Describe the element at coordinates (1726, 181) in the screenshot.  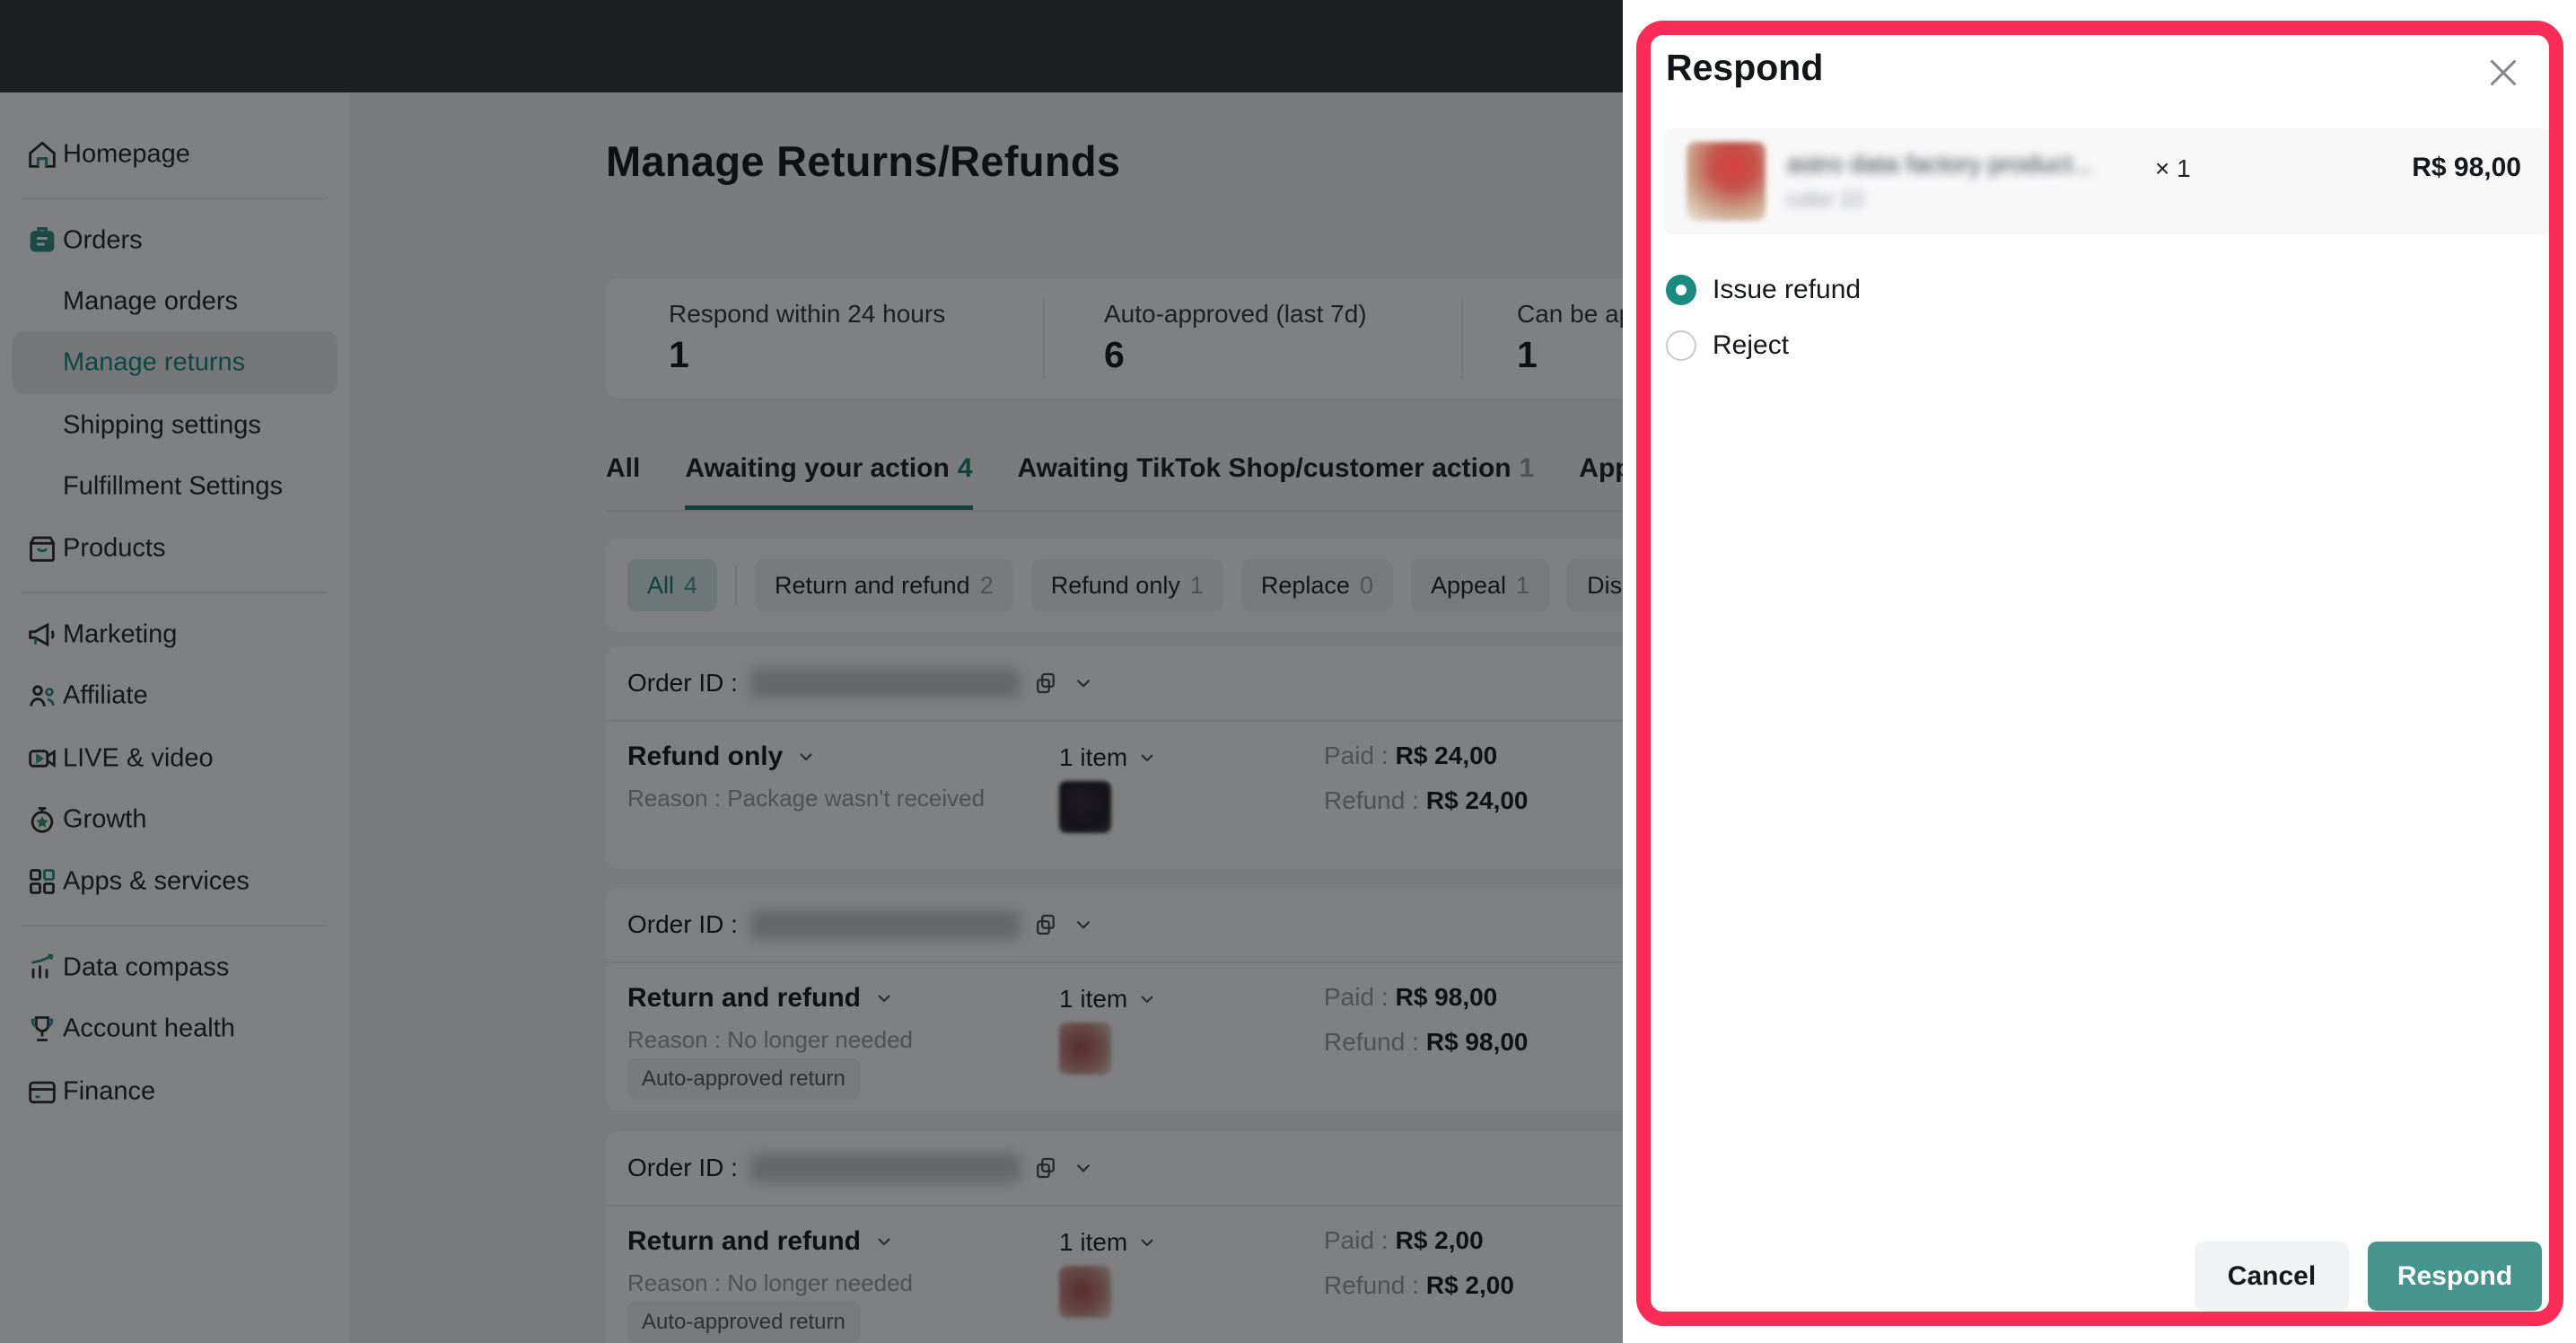
I see `product-image` at that location.